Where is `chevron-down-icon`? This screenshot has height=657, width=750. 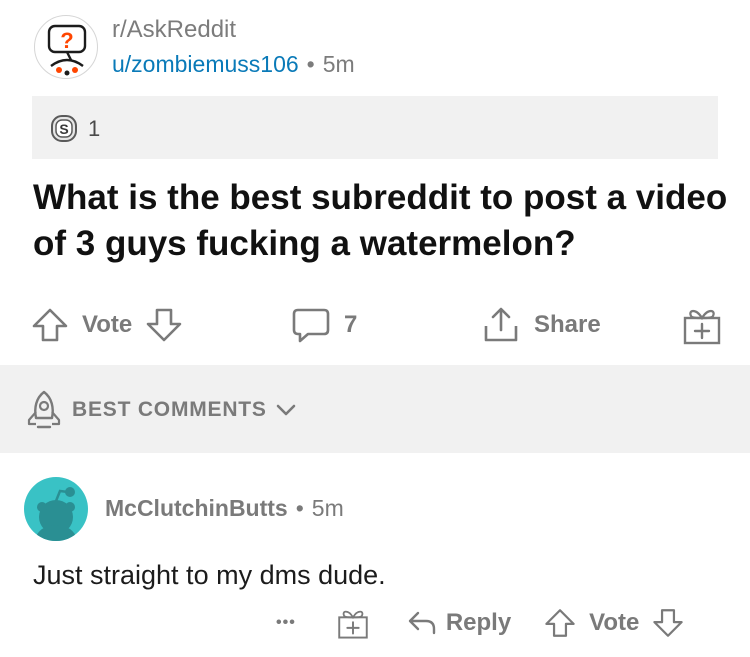
chevron-down-icon is located at coordinates (286, 410).